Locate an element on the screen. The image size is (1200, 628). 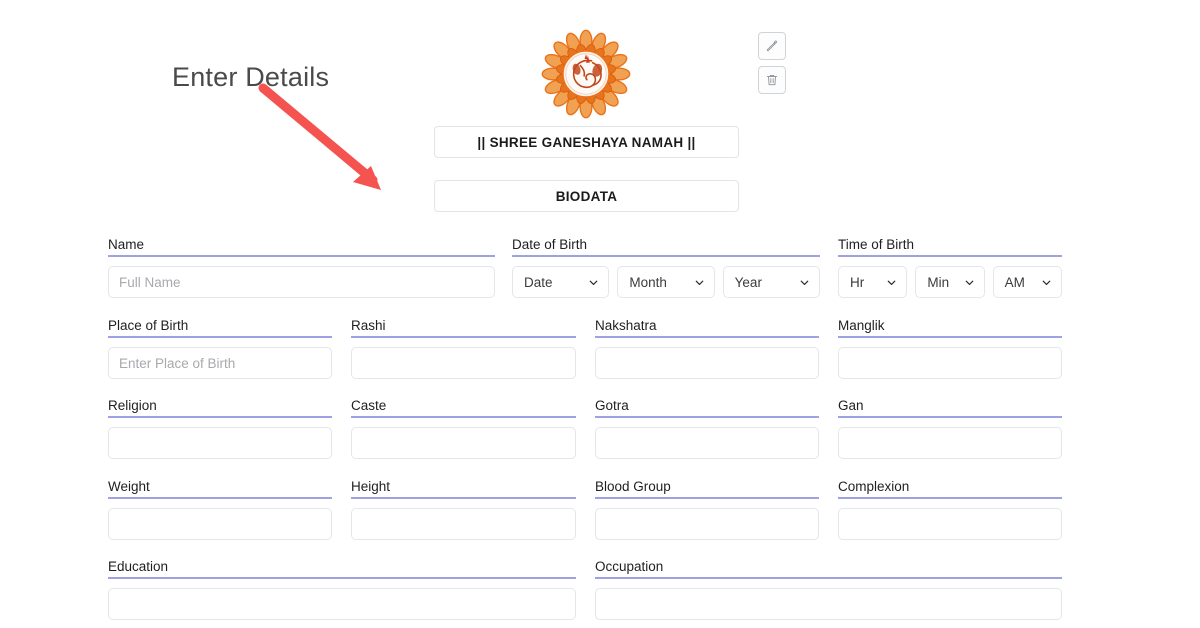
select-month: Month is located at coordinates (666, 282).